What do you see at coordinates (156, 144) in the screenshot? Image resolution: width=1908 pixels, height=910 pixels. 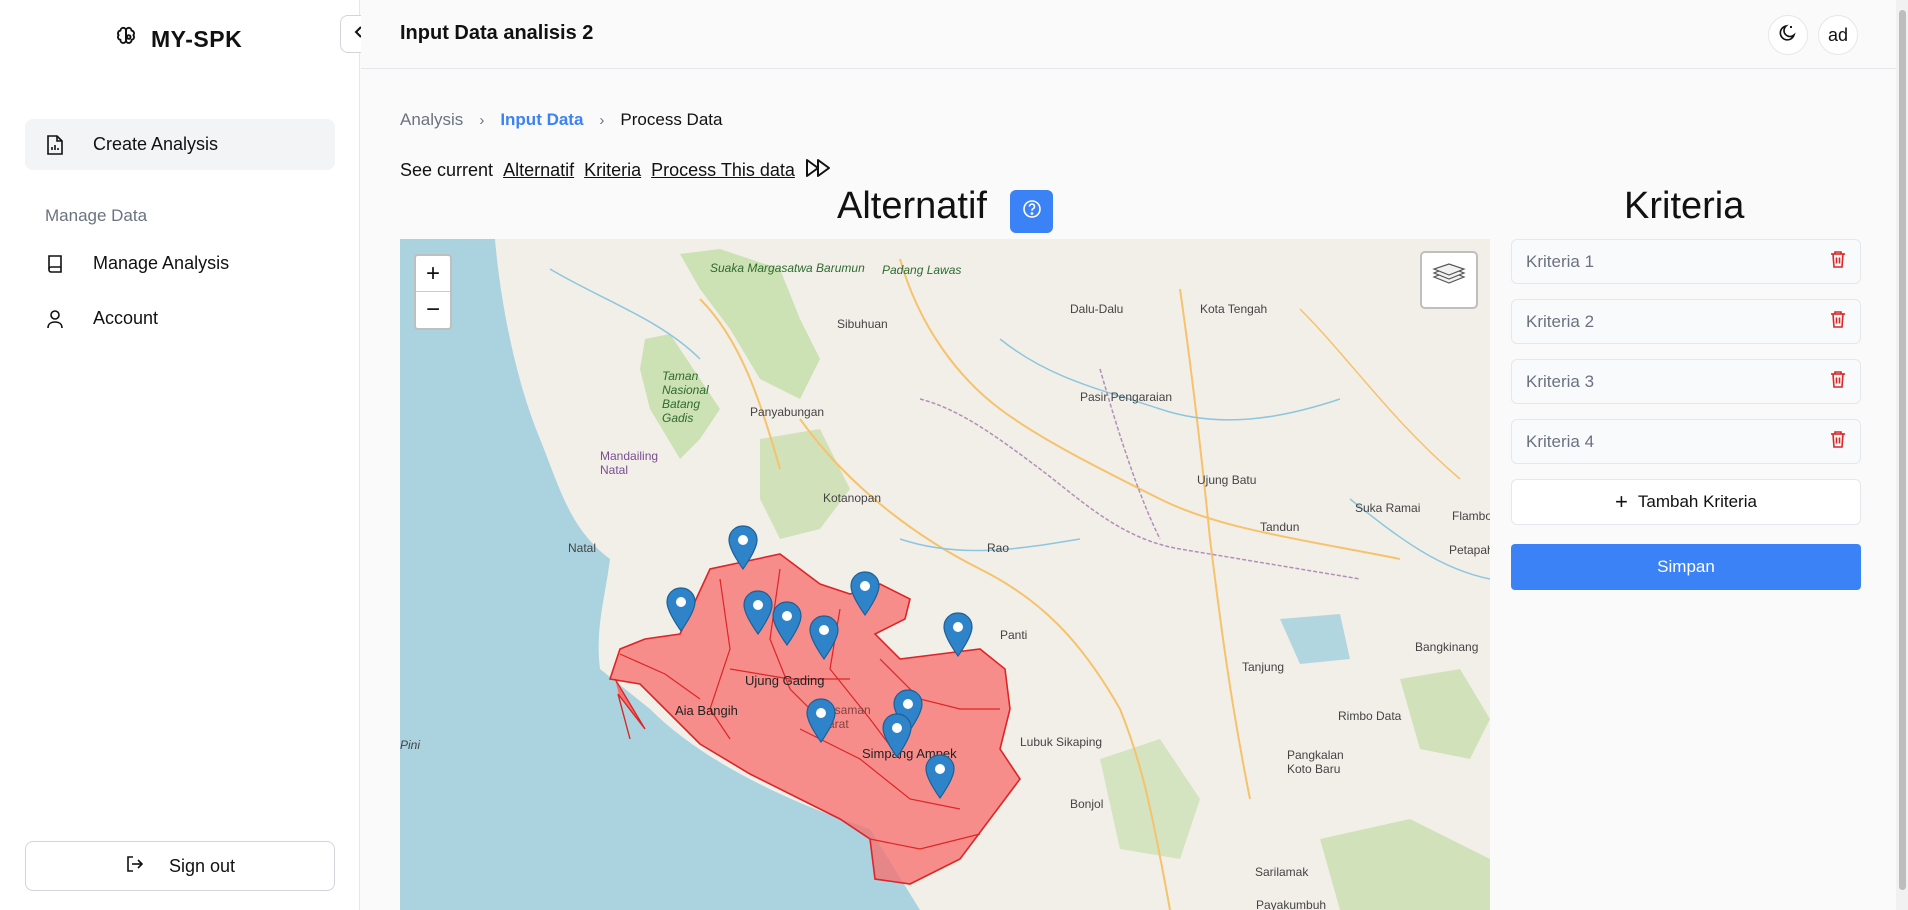 I see `nav-create-analysis-label: Create Analysis` at bounding box center [156, 144].